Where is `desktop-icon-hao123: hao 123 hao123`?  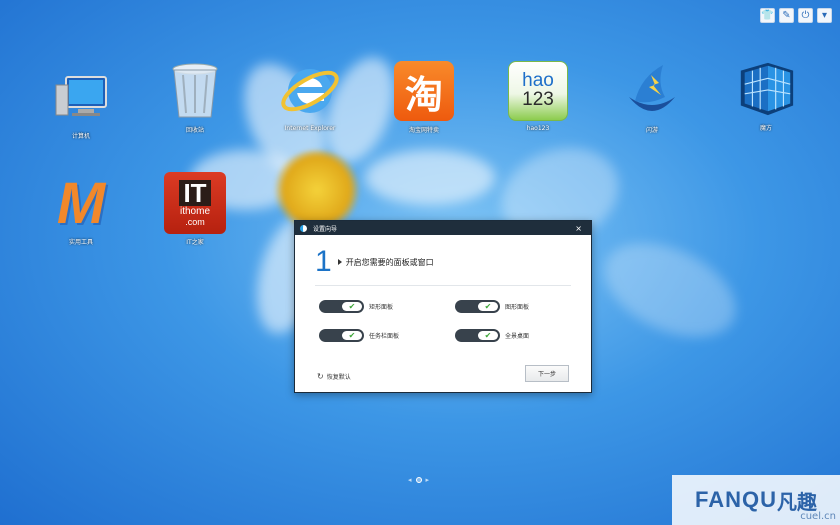 desktop-icon-hao123: hao 123 hao123 is located at coordinates (538, 96).